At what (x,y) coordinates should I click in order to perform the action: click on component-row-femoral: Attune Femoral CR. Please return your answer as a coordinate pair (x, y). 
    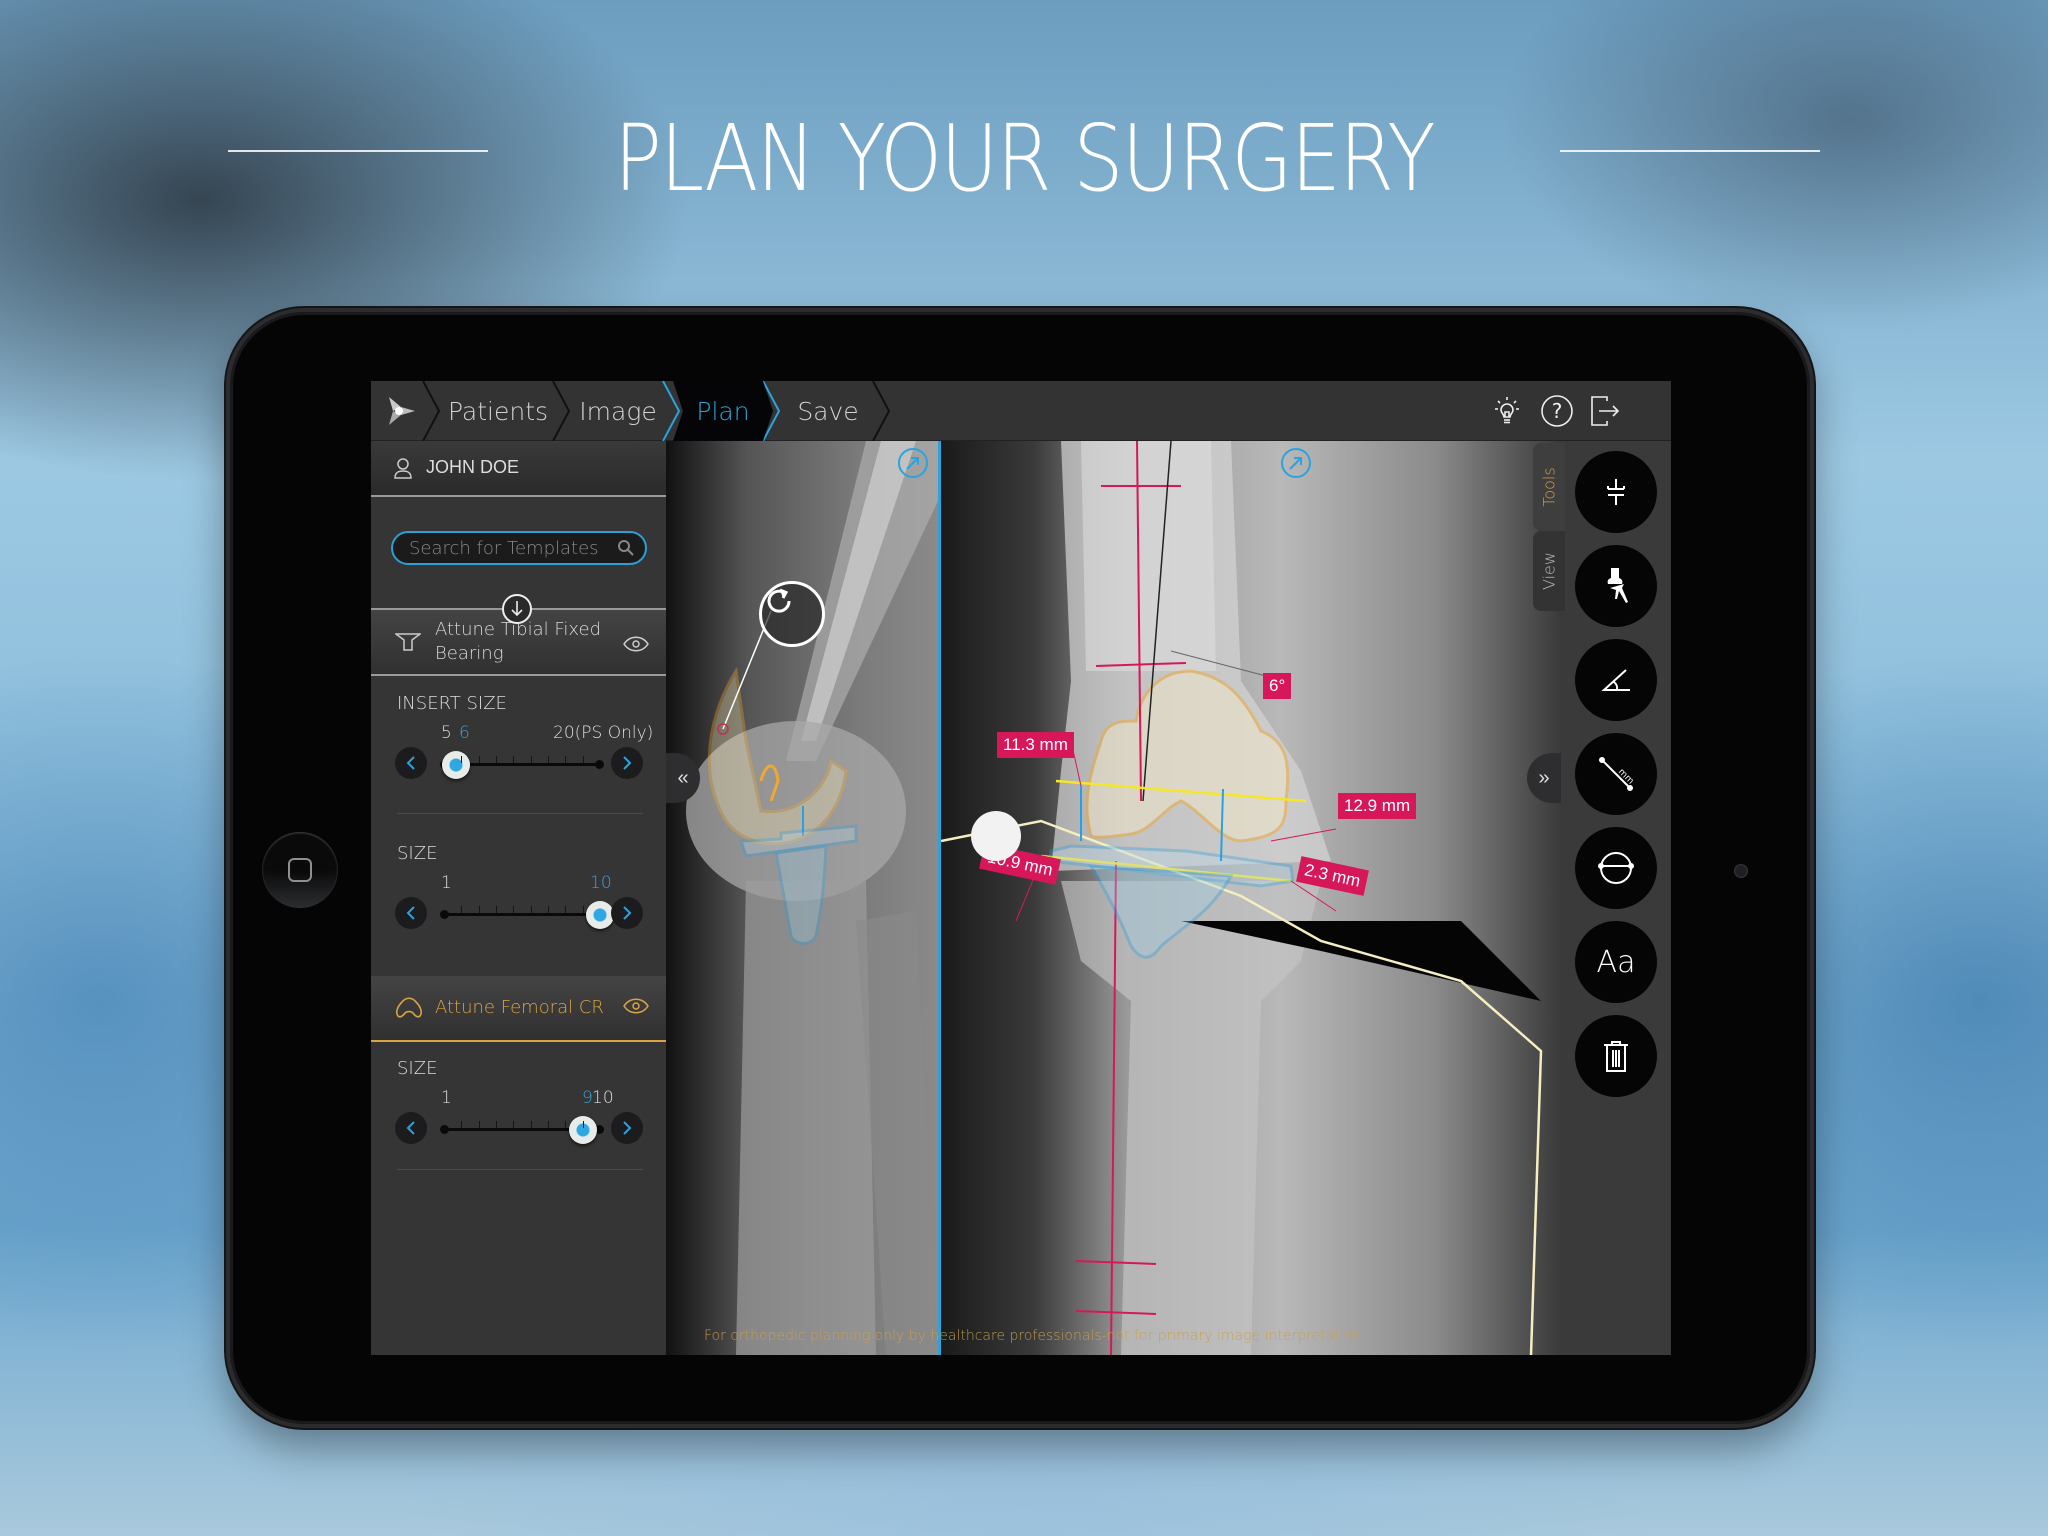
    Looking at the image, I should click on (518, 1009).